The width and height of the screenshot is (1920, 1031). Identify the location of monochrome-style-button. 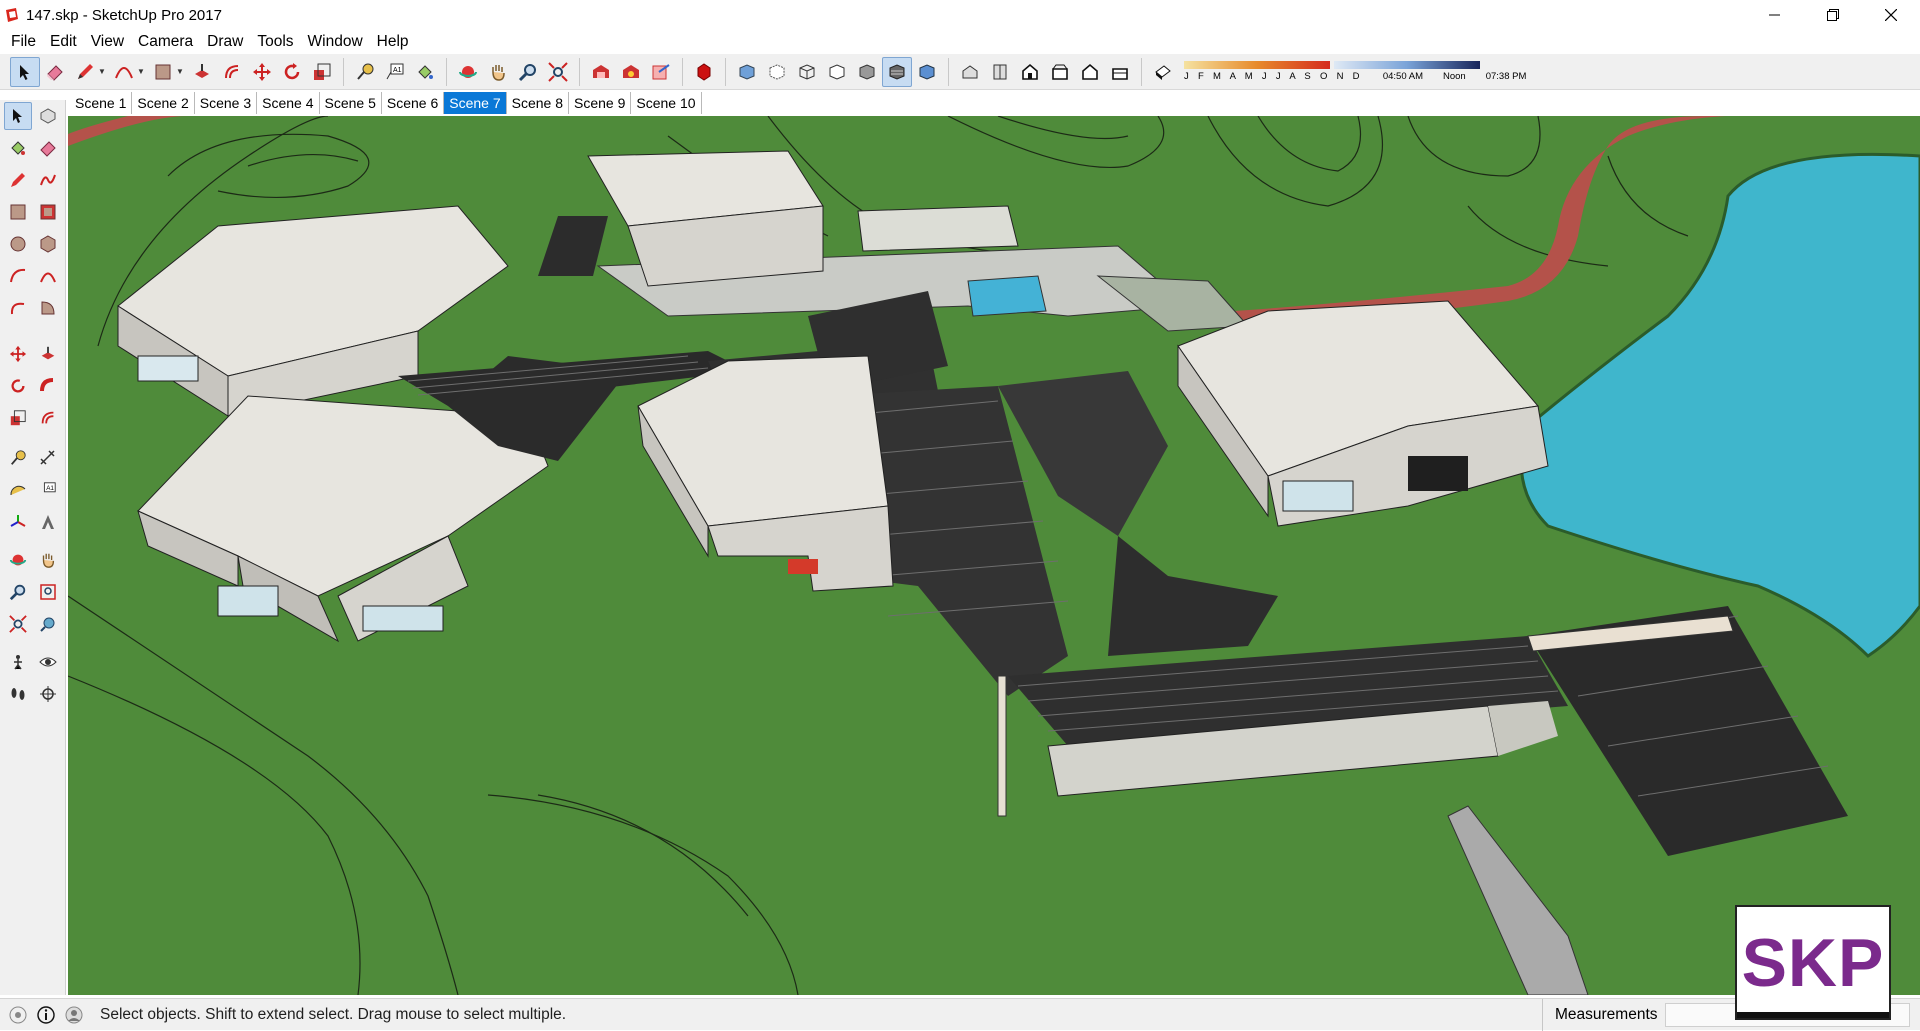
(927, 72).